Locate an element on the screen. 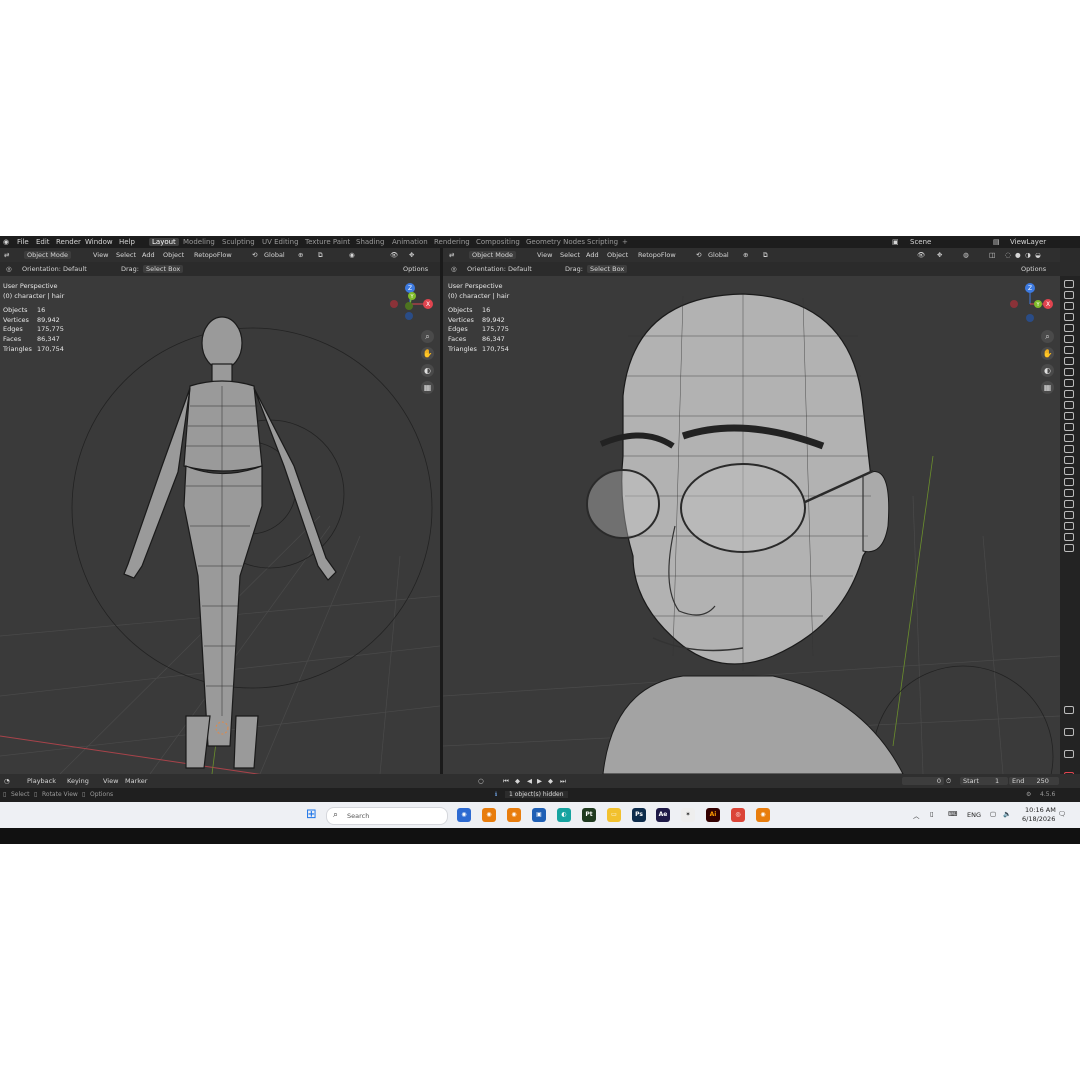 This screenshot has width=1080, height=1080. gizmo-neg-x-icon is located at coordinates (394, 304).